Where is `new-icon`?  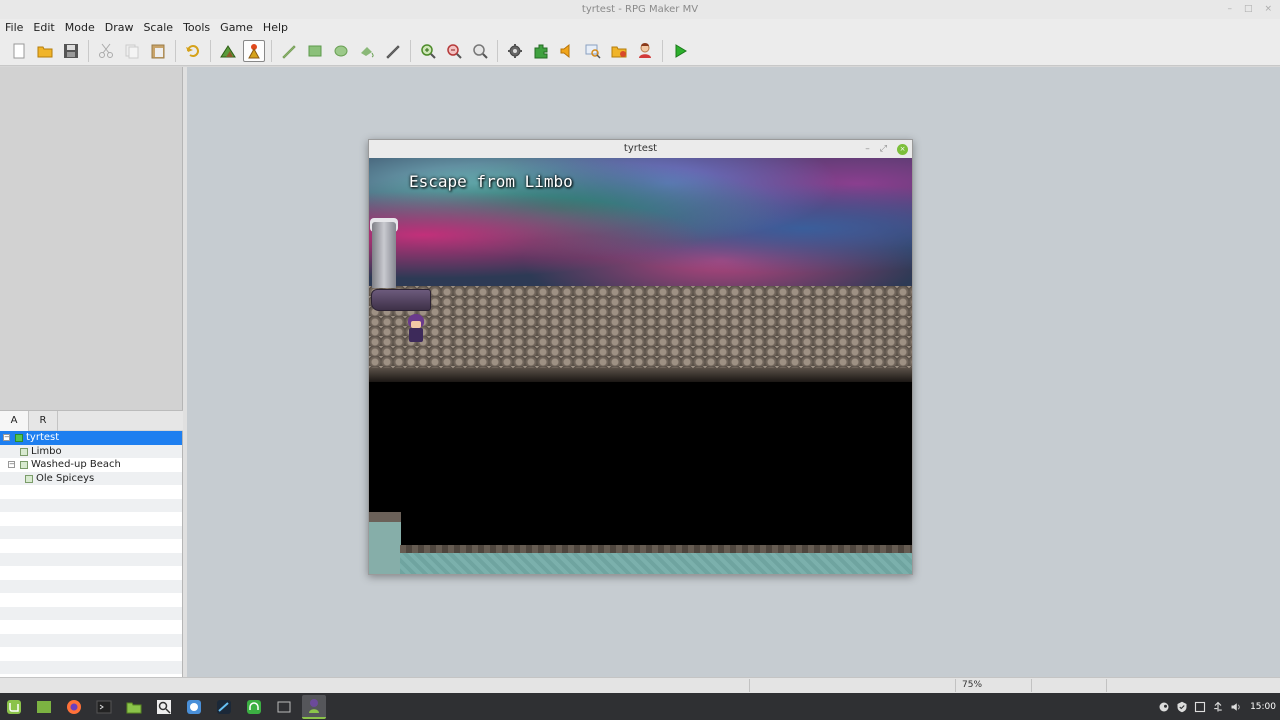 new-icon is located at coordinates (19, 50).